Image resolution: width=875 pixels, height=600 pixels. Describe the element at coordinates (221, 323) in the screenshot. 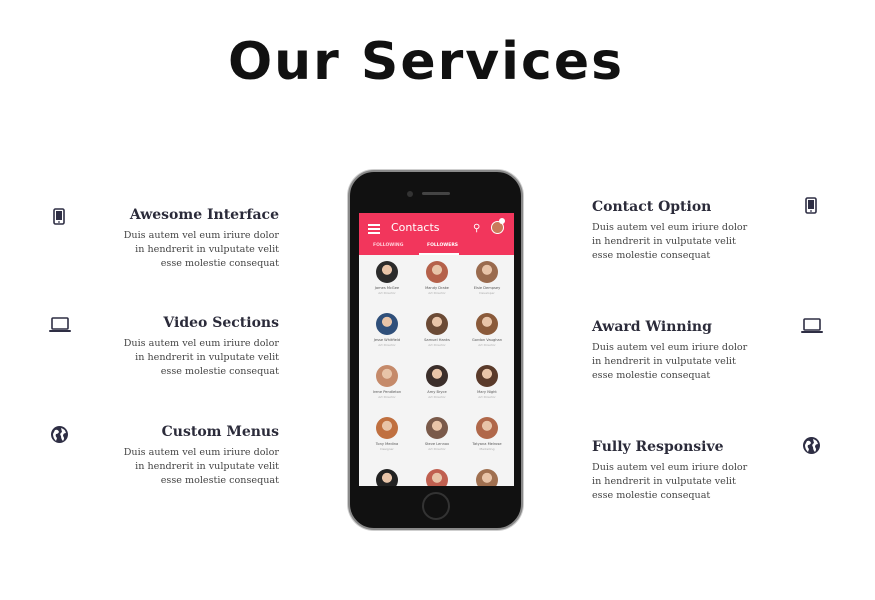

I see `feature-title: Video Sections` at that location.